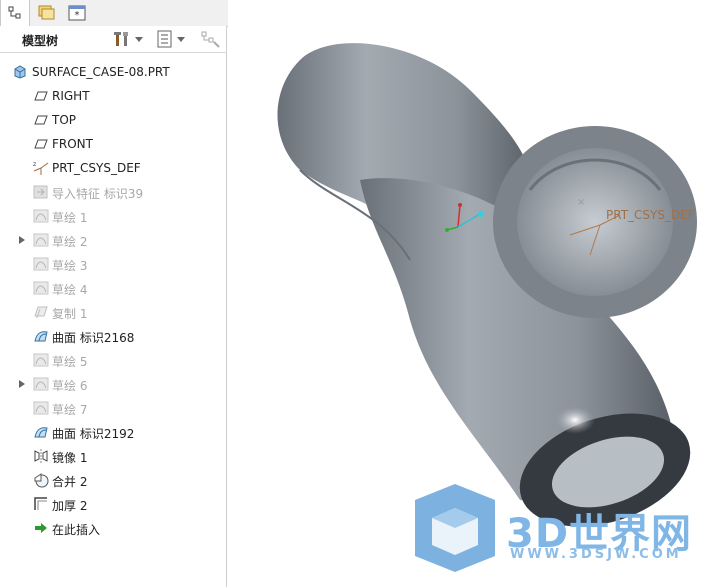 The height and width of the screenshot is (587, 715). What do you see at coordinates (40, 41) in the screenshot?
I see `model-tree-title: 模型树` at bounding box center [40, 41].